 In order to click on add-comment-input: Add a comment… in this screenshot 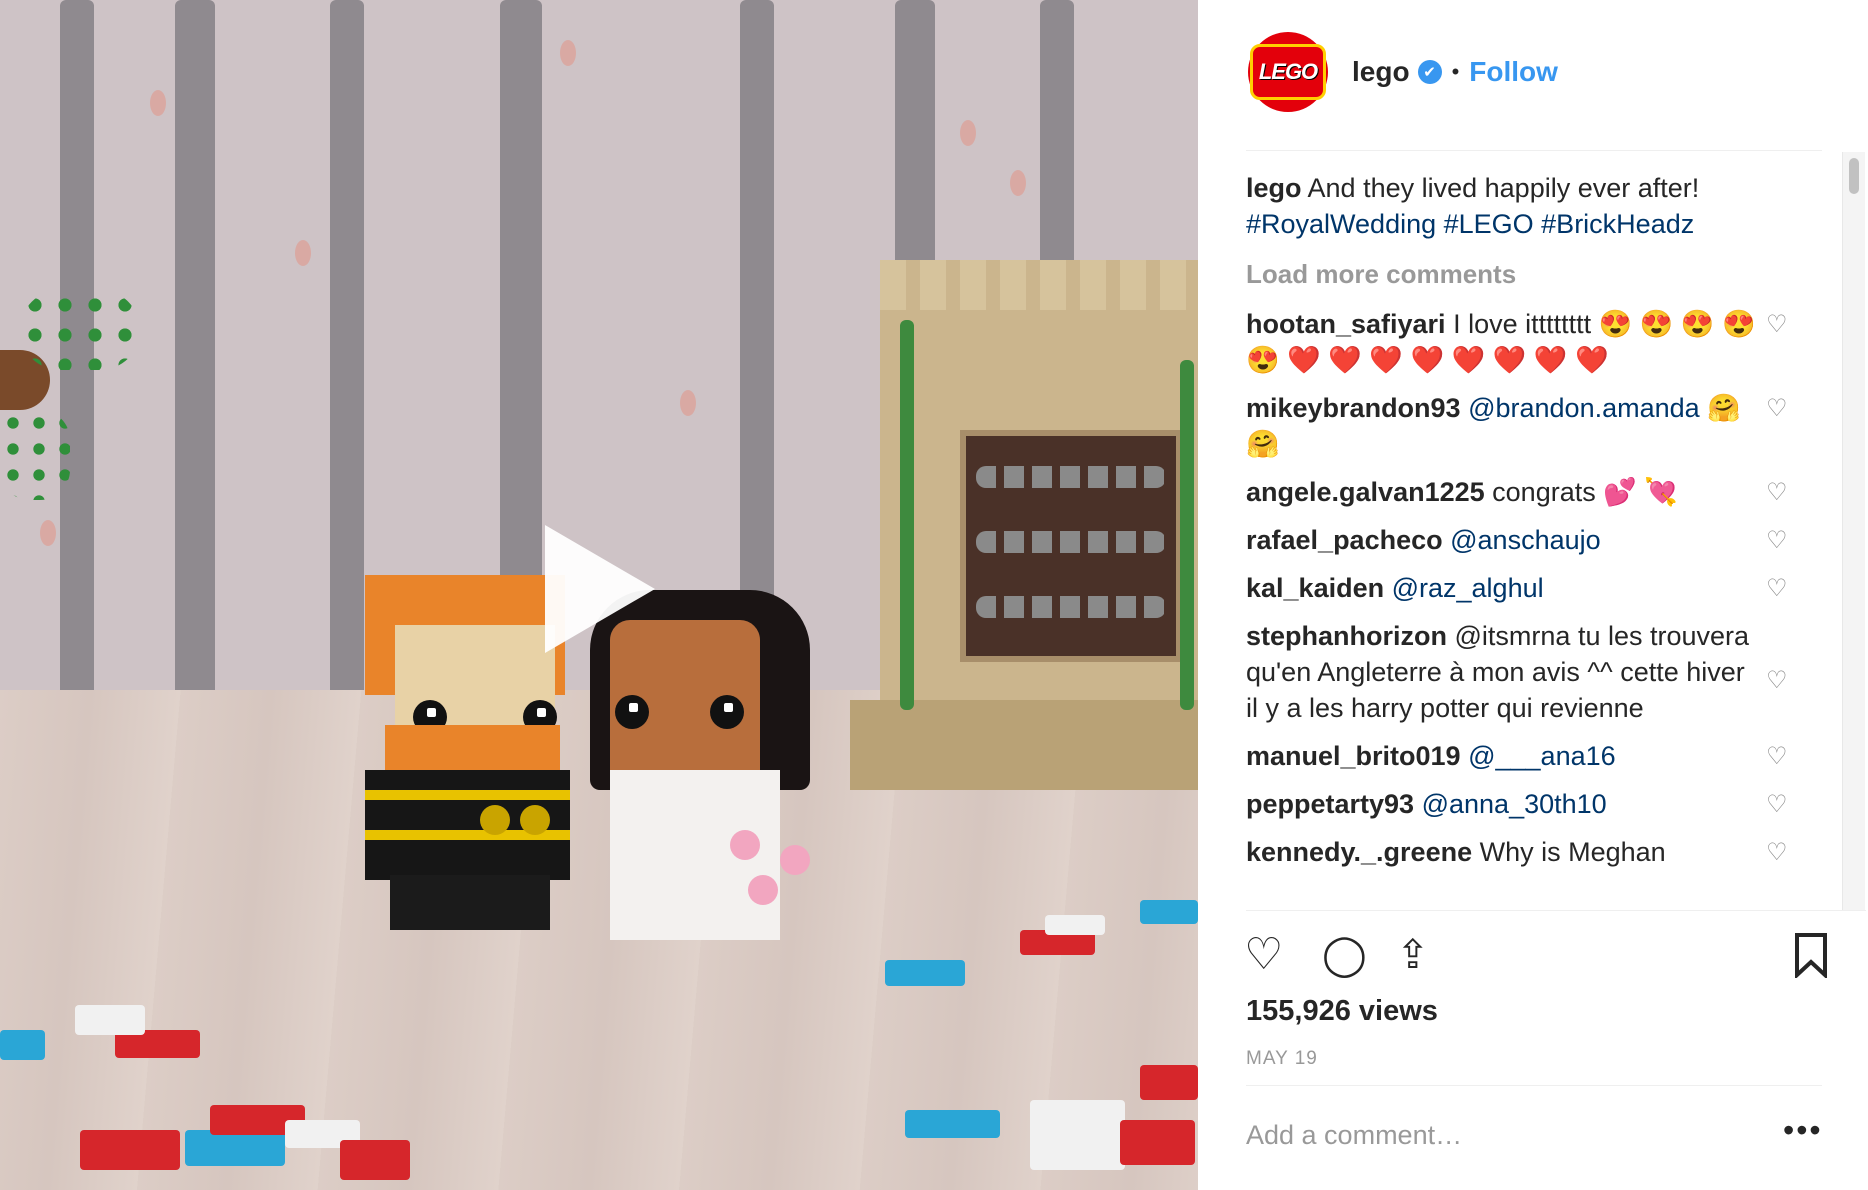, I will do `click(1354, 1135)`.